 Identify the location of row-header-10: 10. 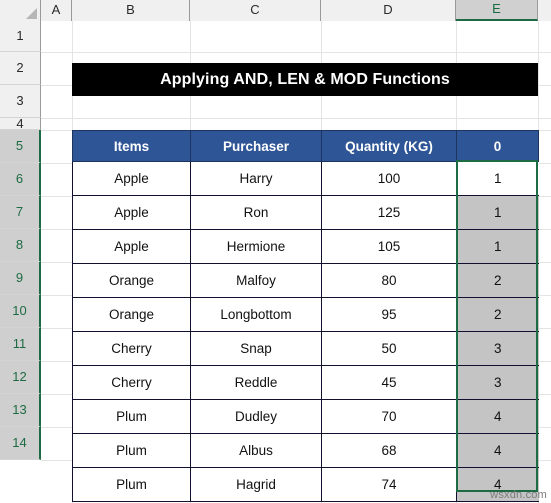
(20, 311).